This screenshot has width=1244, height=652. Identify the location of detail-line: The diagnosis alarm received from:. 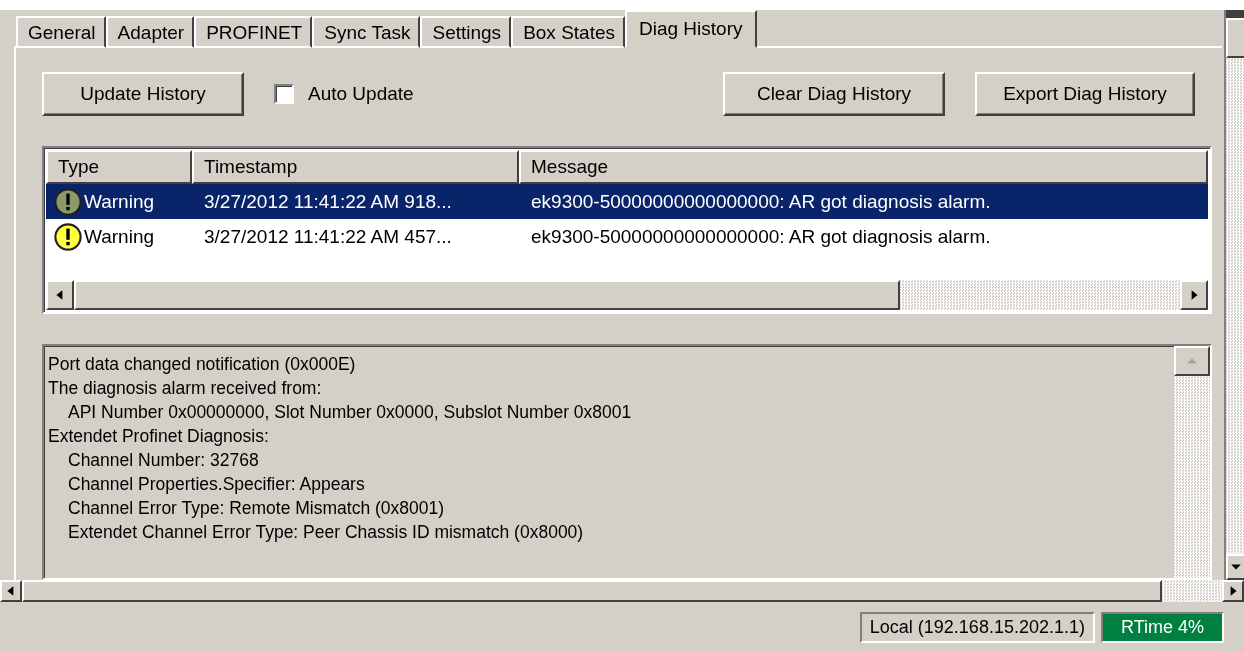
(185, 388).